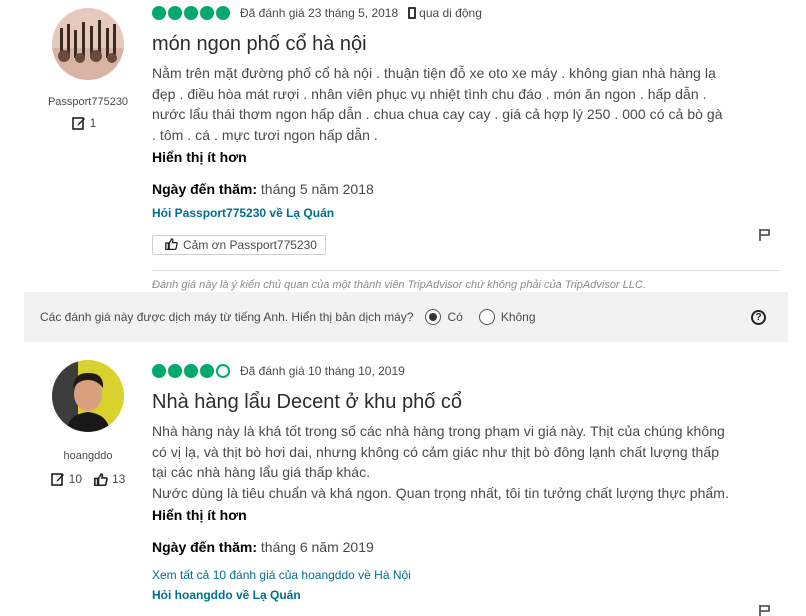  What do you see at coordinates (119, 479) in the screenshot?
I see `helpful-vote-count: 13` at bounding box center [119, 479].